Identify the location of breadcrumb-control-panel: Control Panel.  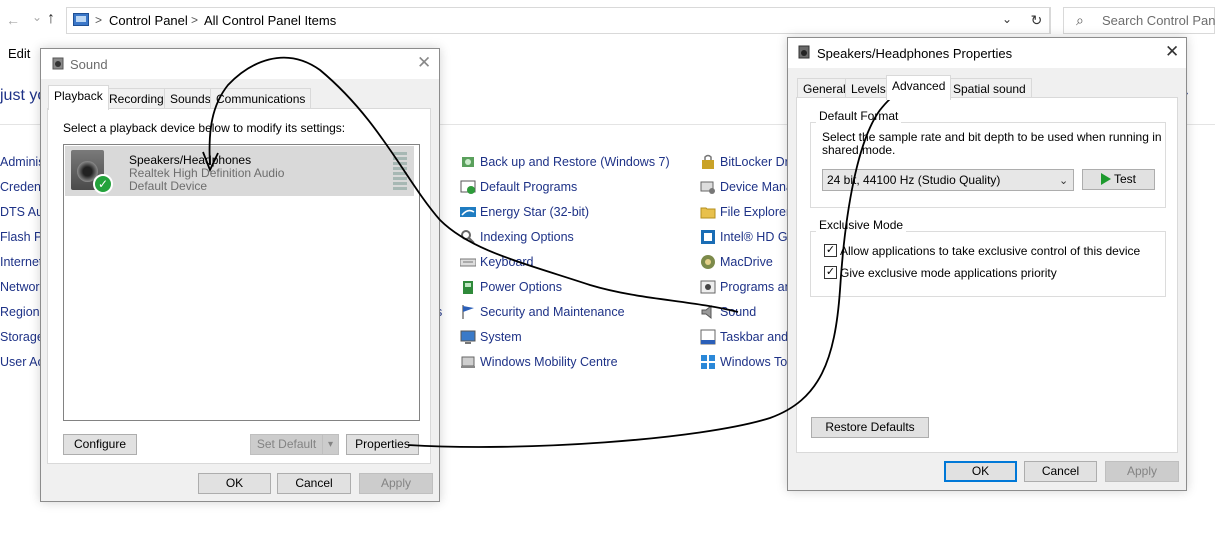
(148, 20).